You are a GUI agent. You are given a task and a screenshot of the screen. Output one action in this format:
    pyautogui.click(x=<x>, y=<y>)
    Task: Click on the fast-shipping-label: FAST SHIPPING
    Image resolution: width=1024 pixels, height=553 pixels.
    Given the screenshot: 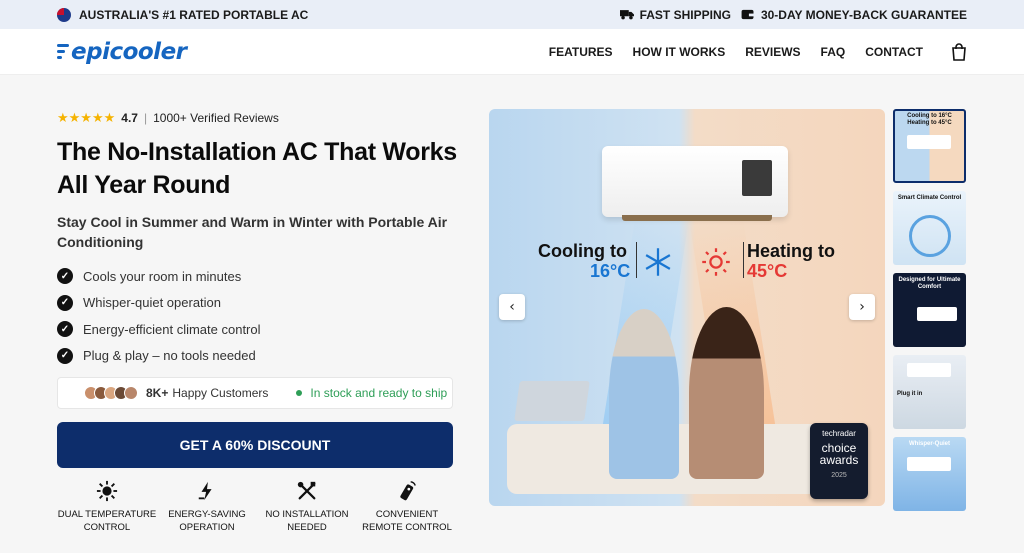 What is the action you would take?
    pyautogui.click(x=685, y=14)
    